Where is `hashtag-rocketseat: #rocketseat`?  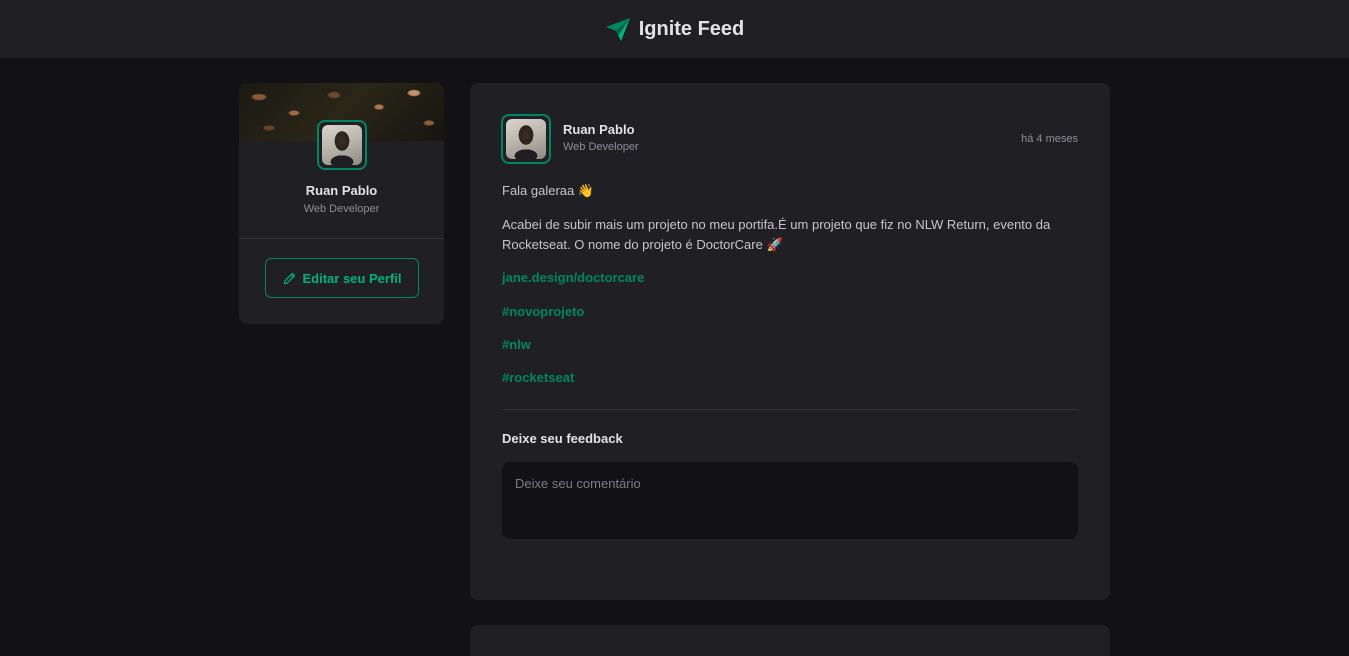
hashtag-rocketseat: #rocketseat is located at coordinates (538, 377).